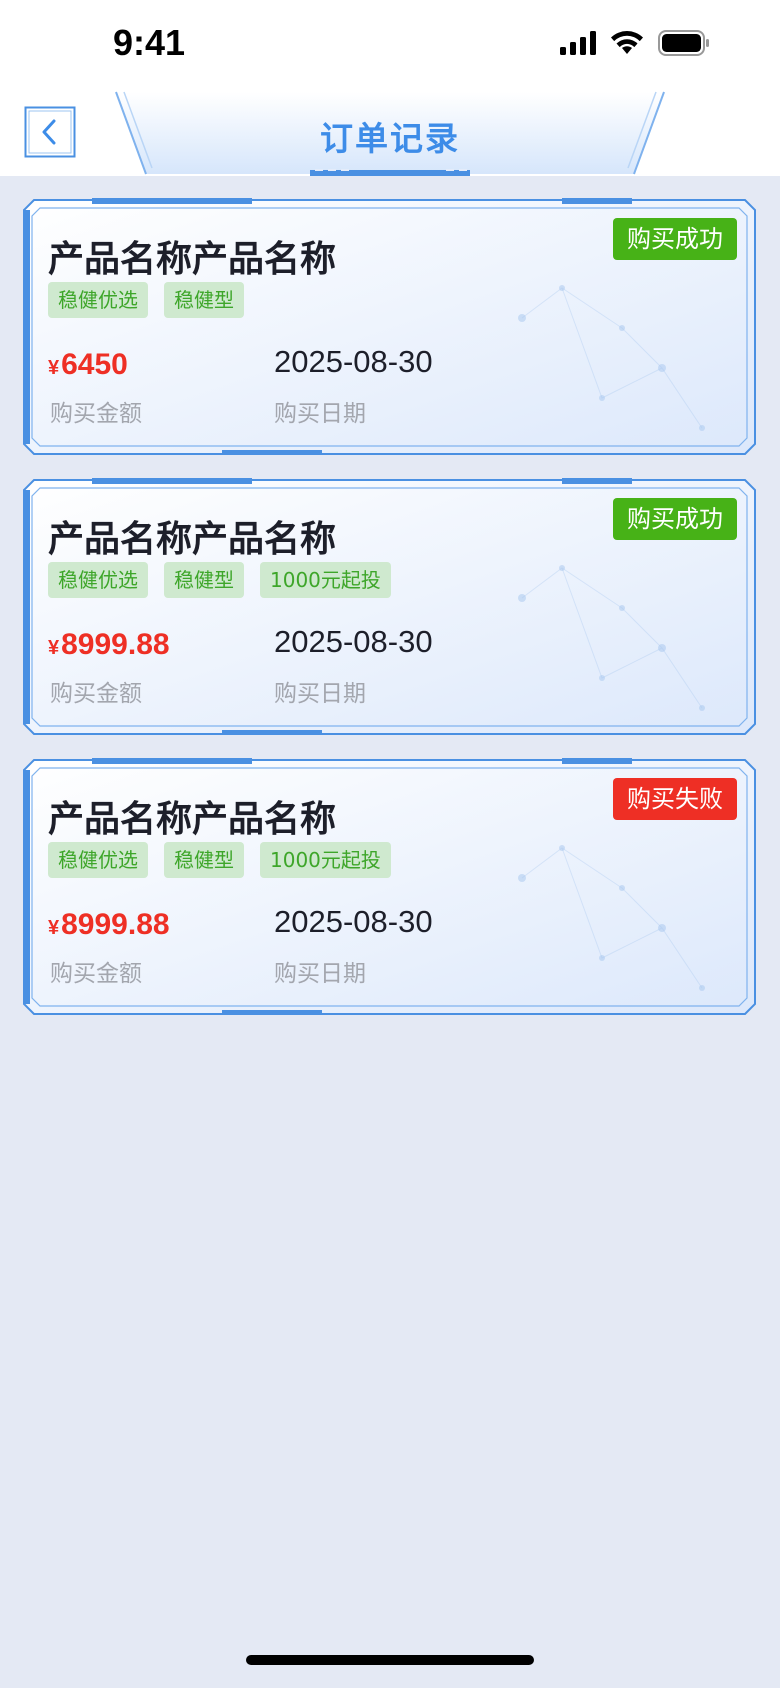 The image size is (780, 1688). I want to click on title-banner: 订单记录, so click(390, 133).